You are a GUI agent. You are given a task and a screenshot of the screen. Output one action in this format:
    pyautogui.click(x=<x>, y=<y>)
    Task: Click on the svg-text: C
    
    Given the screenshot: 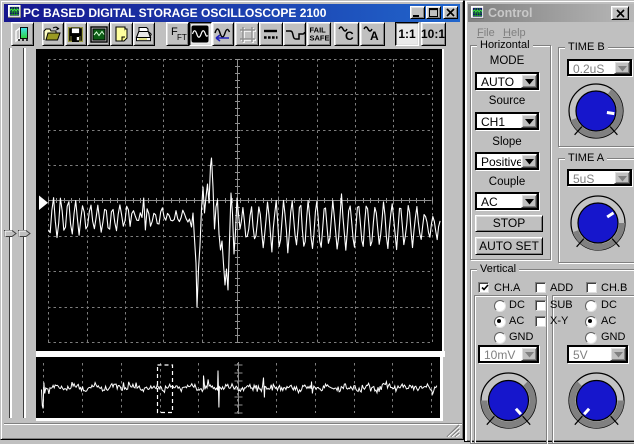 What is the action you would take?
    pyautogui.click(x=349, y=36)
    